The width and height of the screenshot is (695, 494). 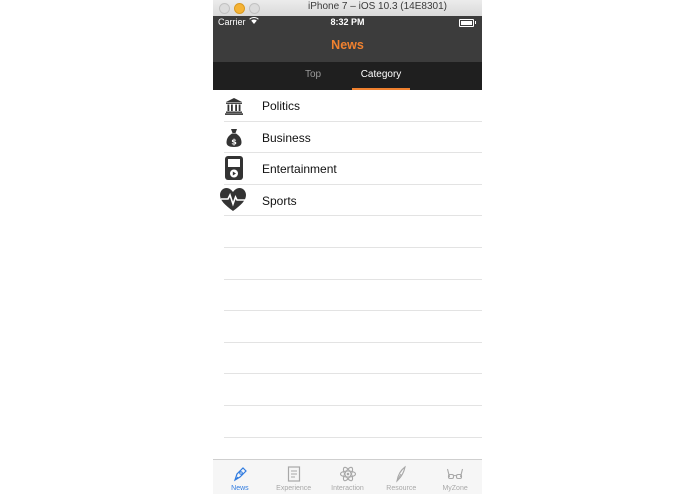 What do you see at coordinates (293, 474) in the screenshot?
I see `document-icon` at bounding box center [293, 474].